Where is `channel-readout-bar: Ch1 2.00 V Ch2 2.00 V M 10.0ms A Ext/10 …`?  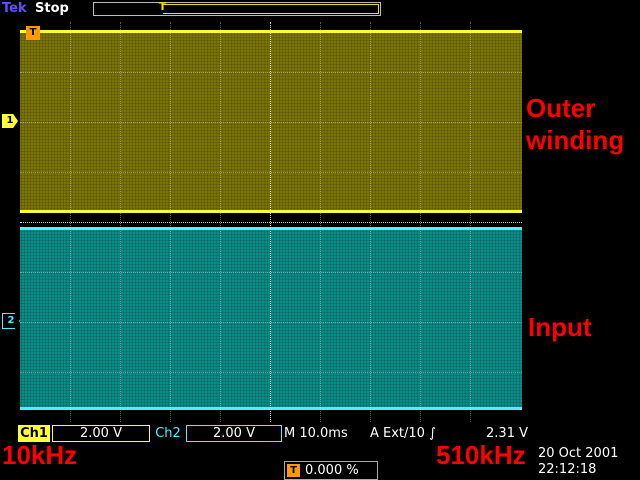 channel-readout-bar: Ch1 2.00 V Ch2 2.00 V M 10.0ms A Ext/10 … is located at coordinates (273, 433).